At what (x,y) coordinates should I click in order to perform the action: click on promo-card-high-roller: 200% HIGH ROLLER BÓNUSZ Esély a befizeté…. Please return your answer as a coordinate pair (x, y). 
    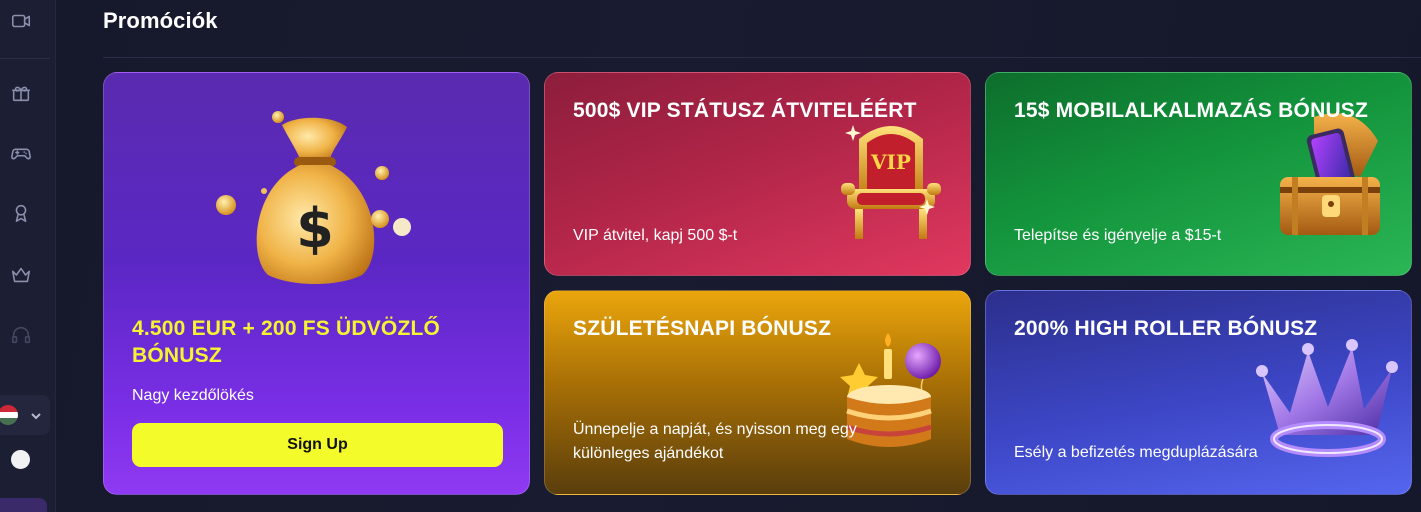
    Looking at the image, I should click on (1198, 392).